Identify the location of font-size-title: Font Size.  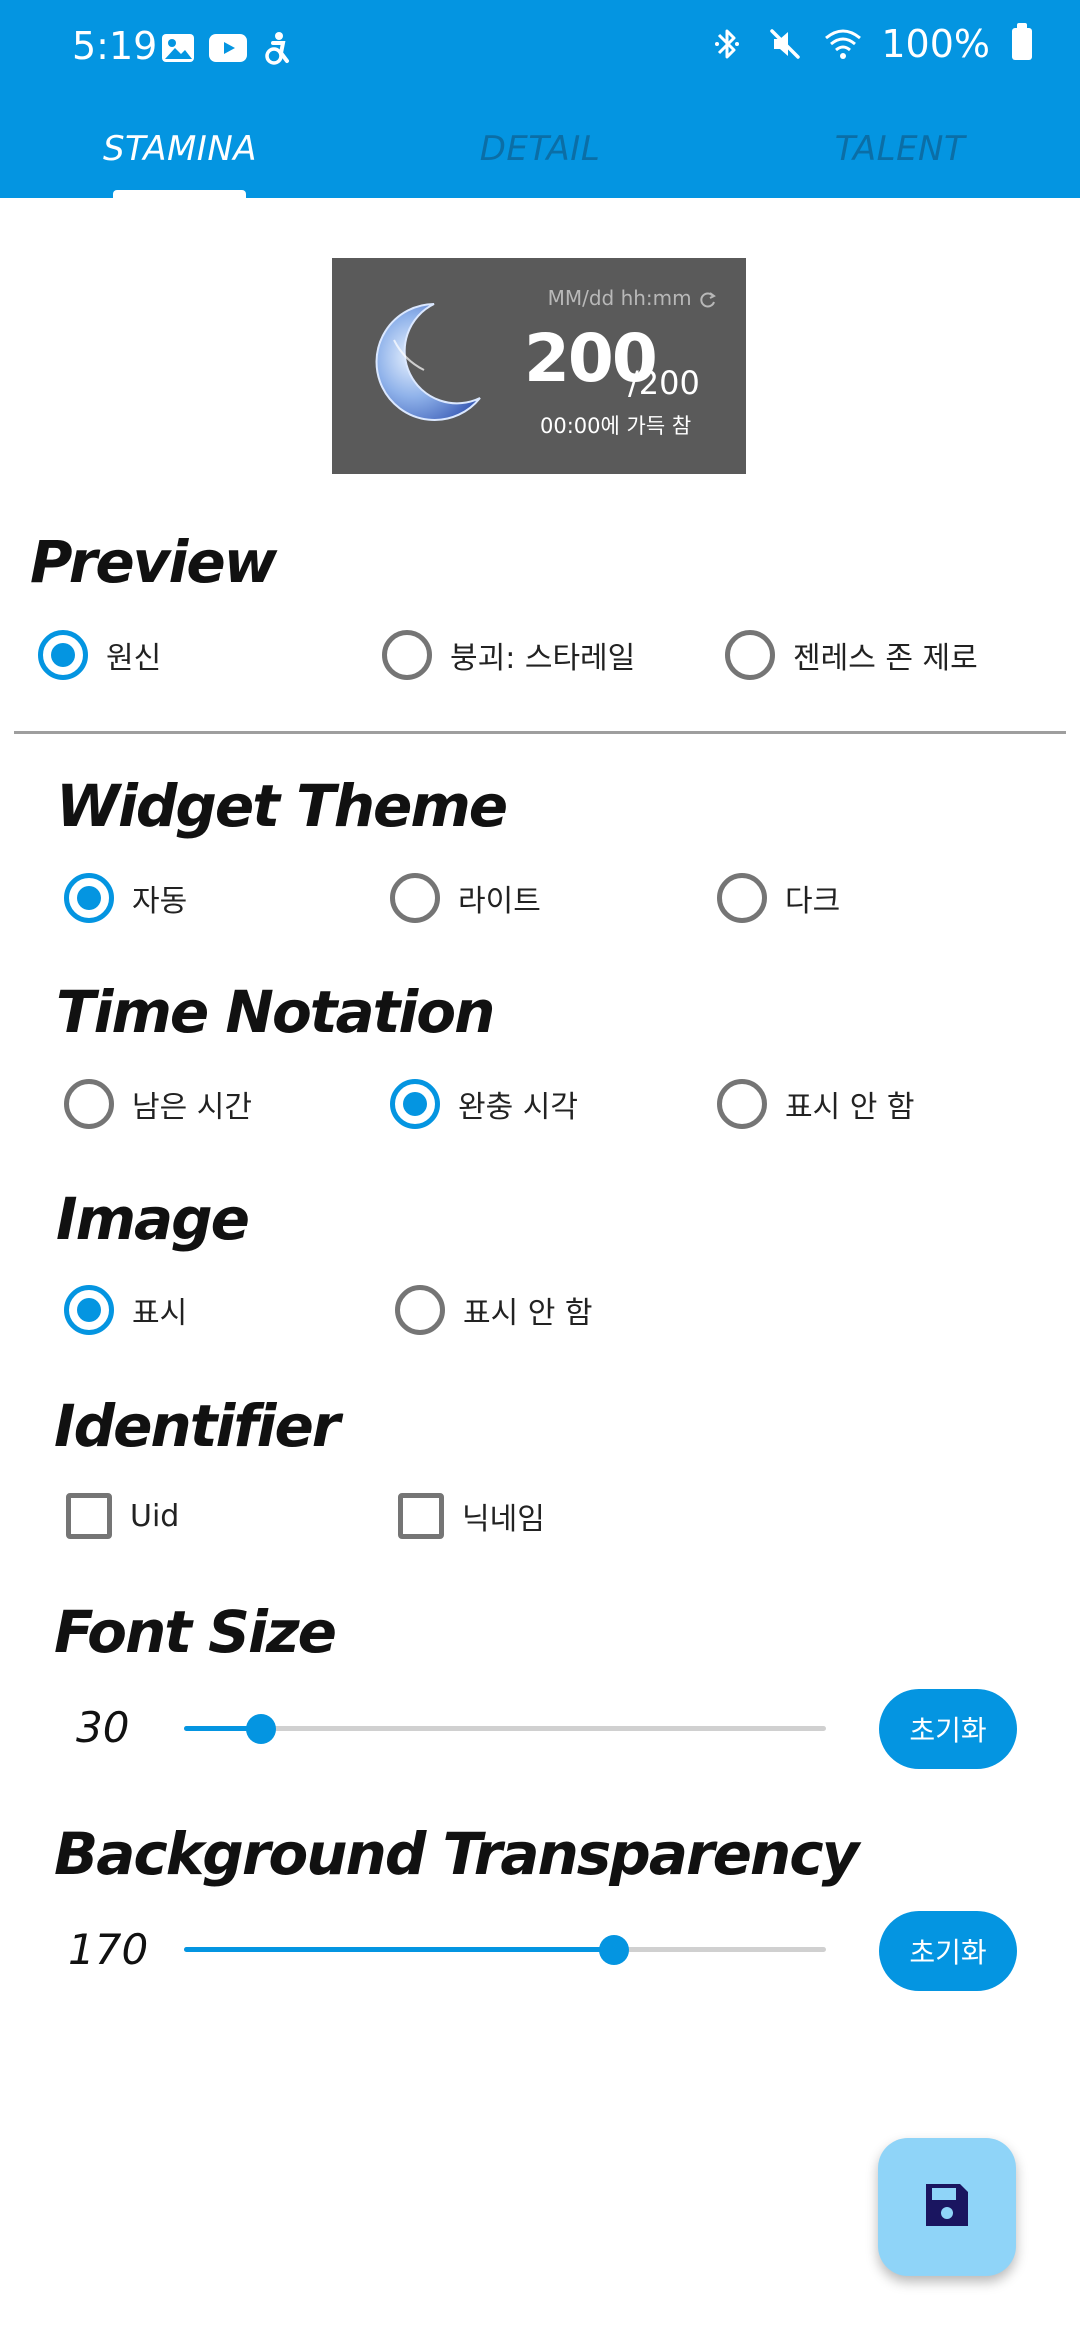
(195, 1632).